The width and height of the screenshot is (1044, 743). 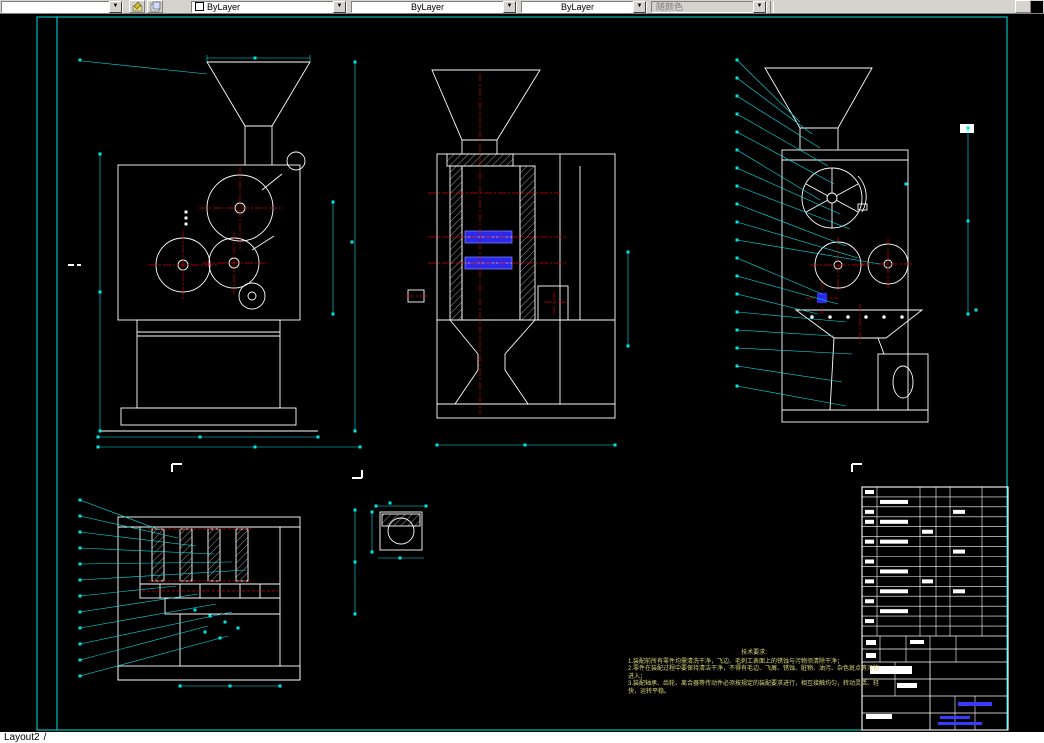 What do you see at coordinates (209, 598) in the screenshot?
I see `plan-section-view` at bounding box center [209, 598].